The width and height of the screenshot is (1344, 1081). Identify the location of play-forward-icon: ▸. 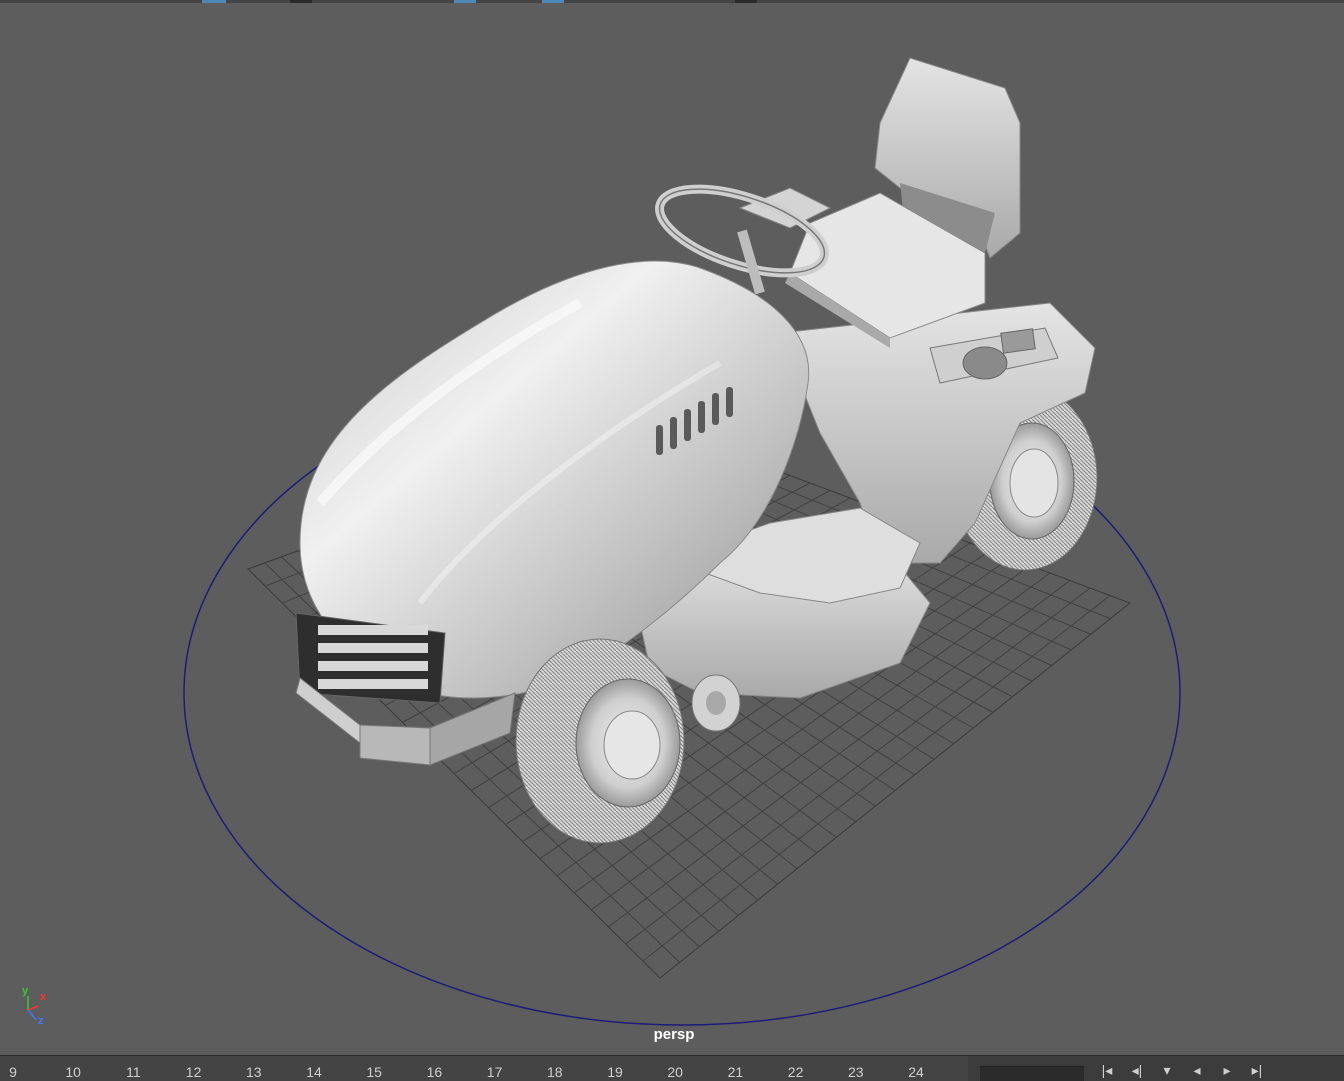
(1227, 1071).